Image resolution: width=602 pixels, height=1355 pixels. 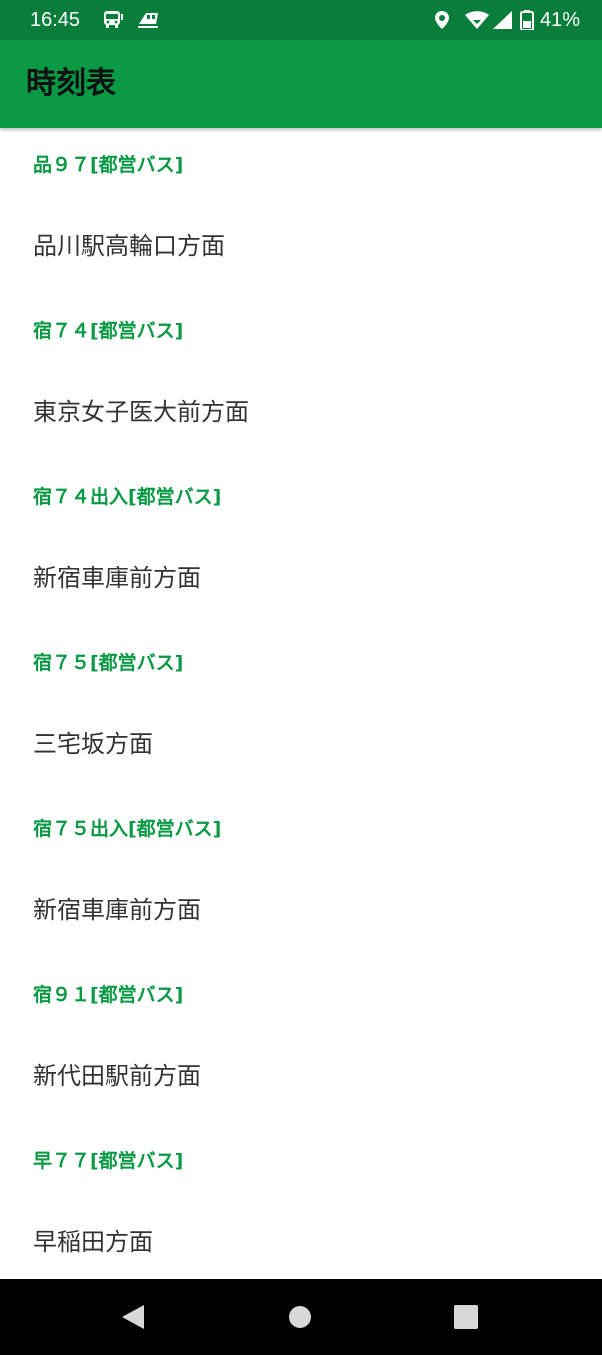 I want to click on route-header: 宿７５[都営バス], so click(x=108, y=663).